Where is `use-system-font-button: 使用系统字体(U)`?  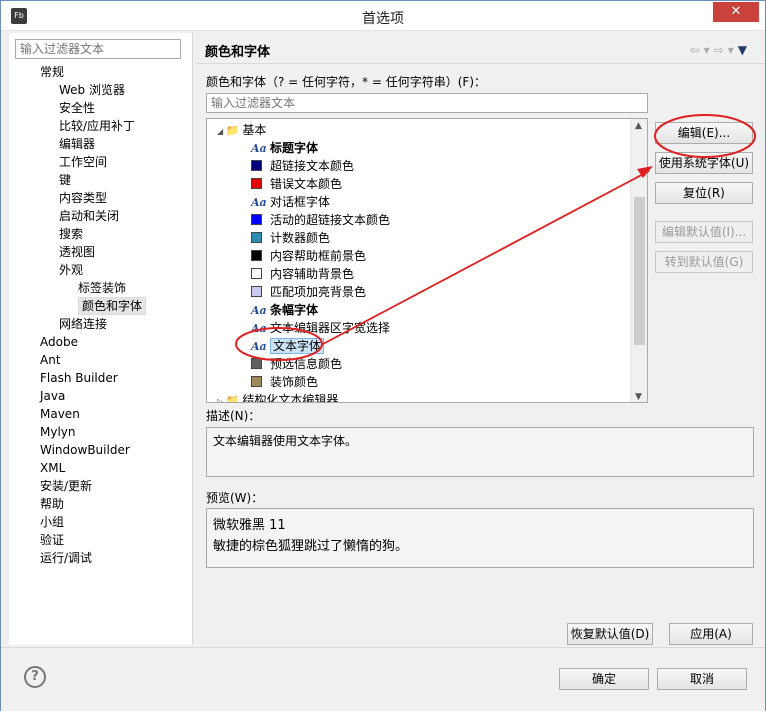 use-system-font-button: 使用系统字体(U) is located at coordinates (704, 163).